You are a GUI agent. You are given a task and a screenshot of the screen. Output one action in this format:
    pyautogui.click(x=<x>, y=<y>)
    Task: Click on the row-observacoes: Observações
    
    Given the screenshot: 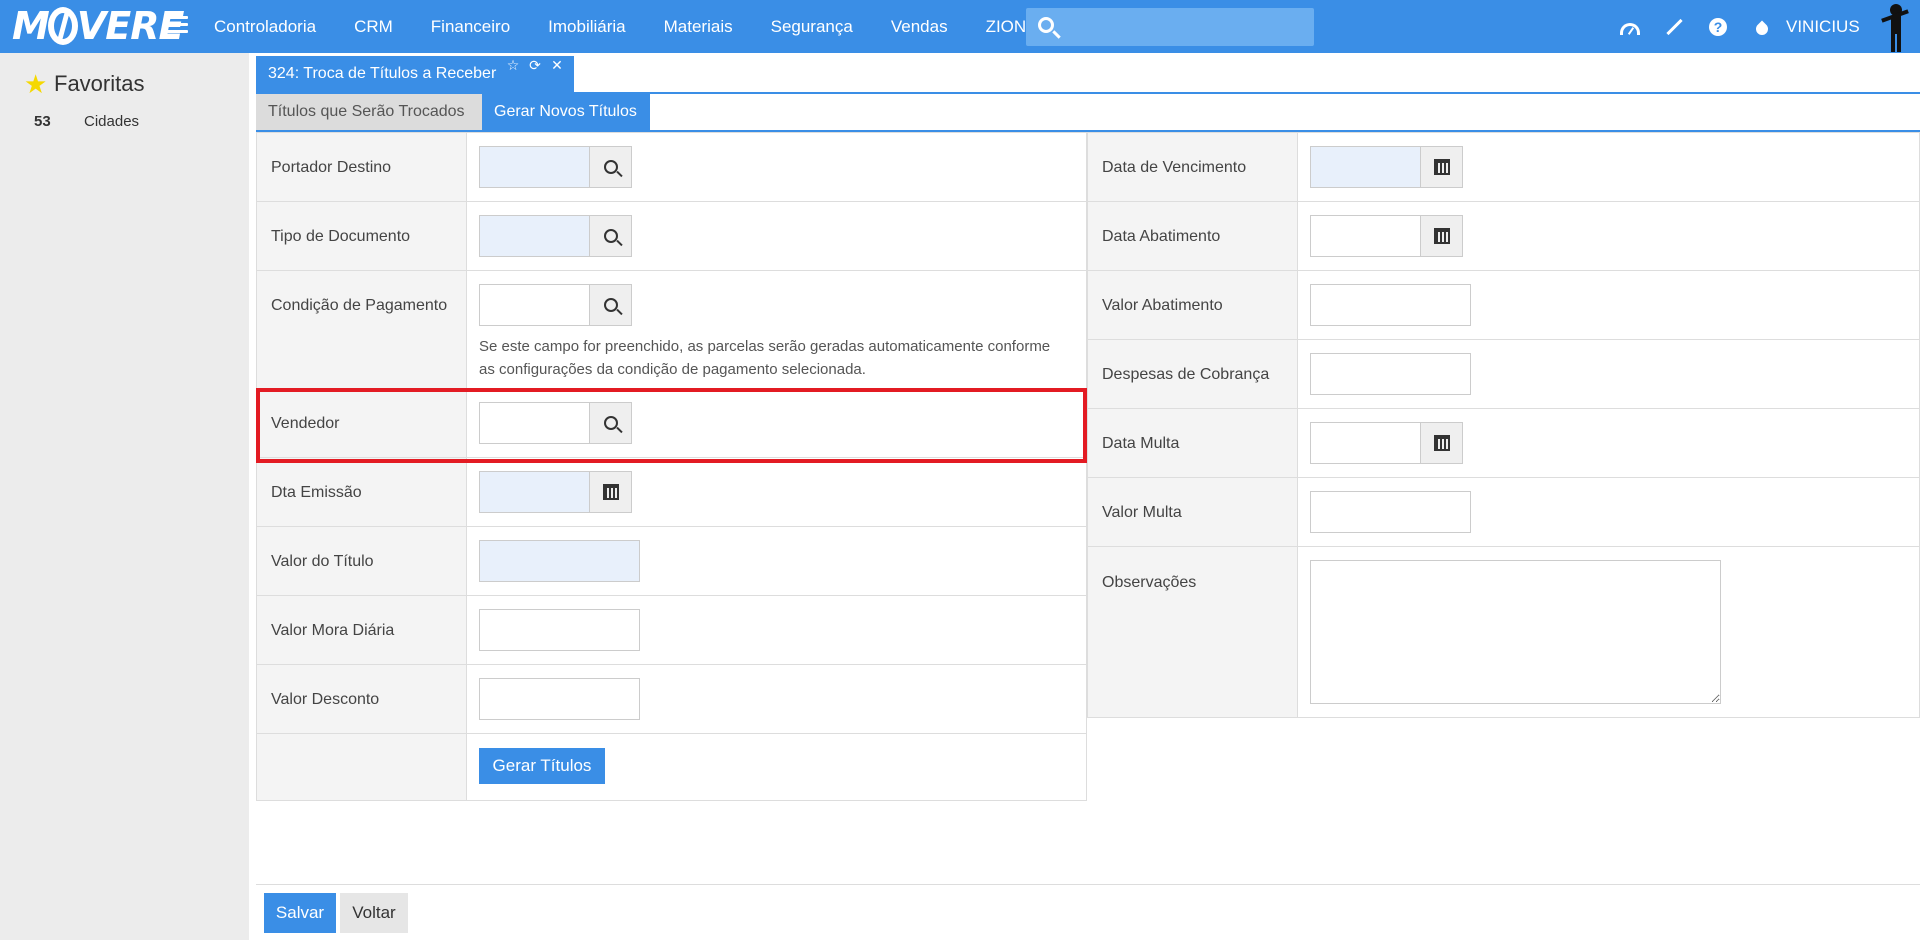 What is the action you would take?
    pyautogui.click(x=1503, y=632)
    